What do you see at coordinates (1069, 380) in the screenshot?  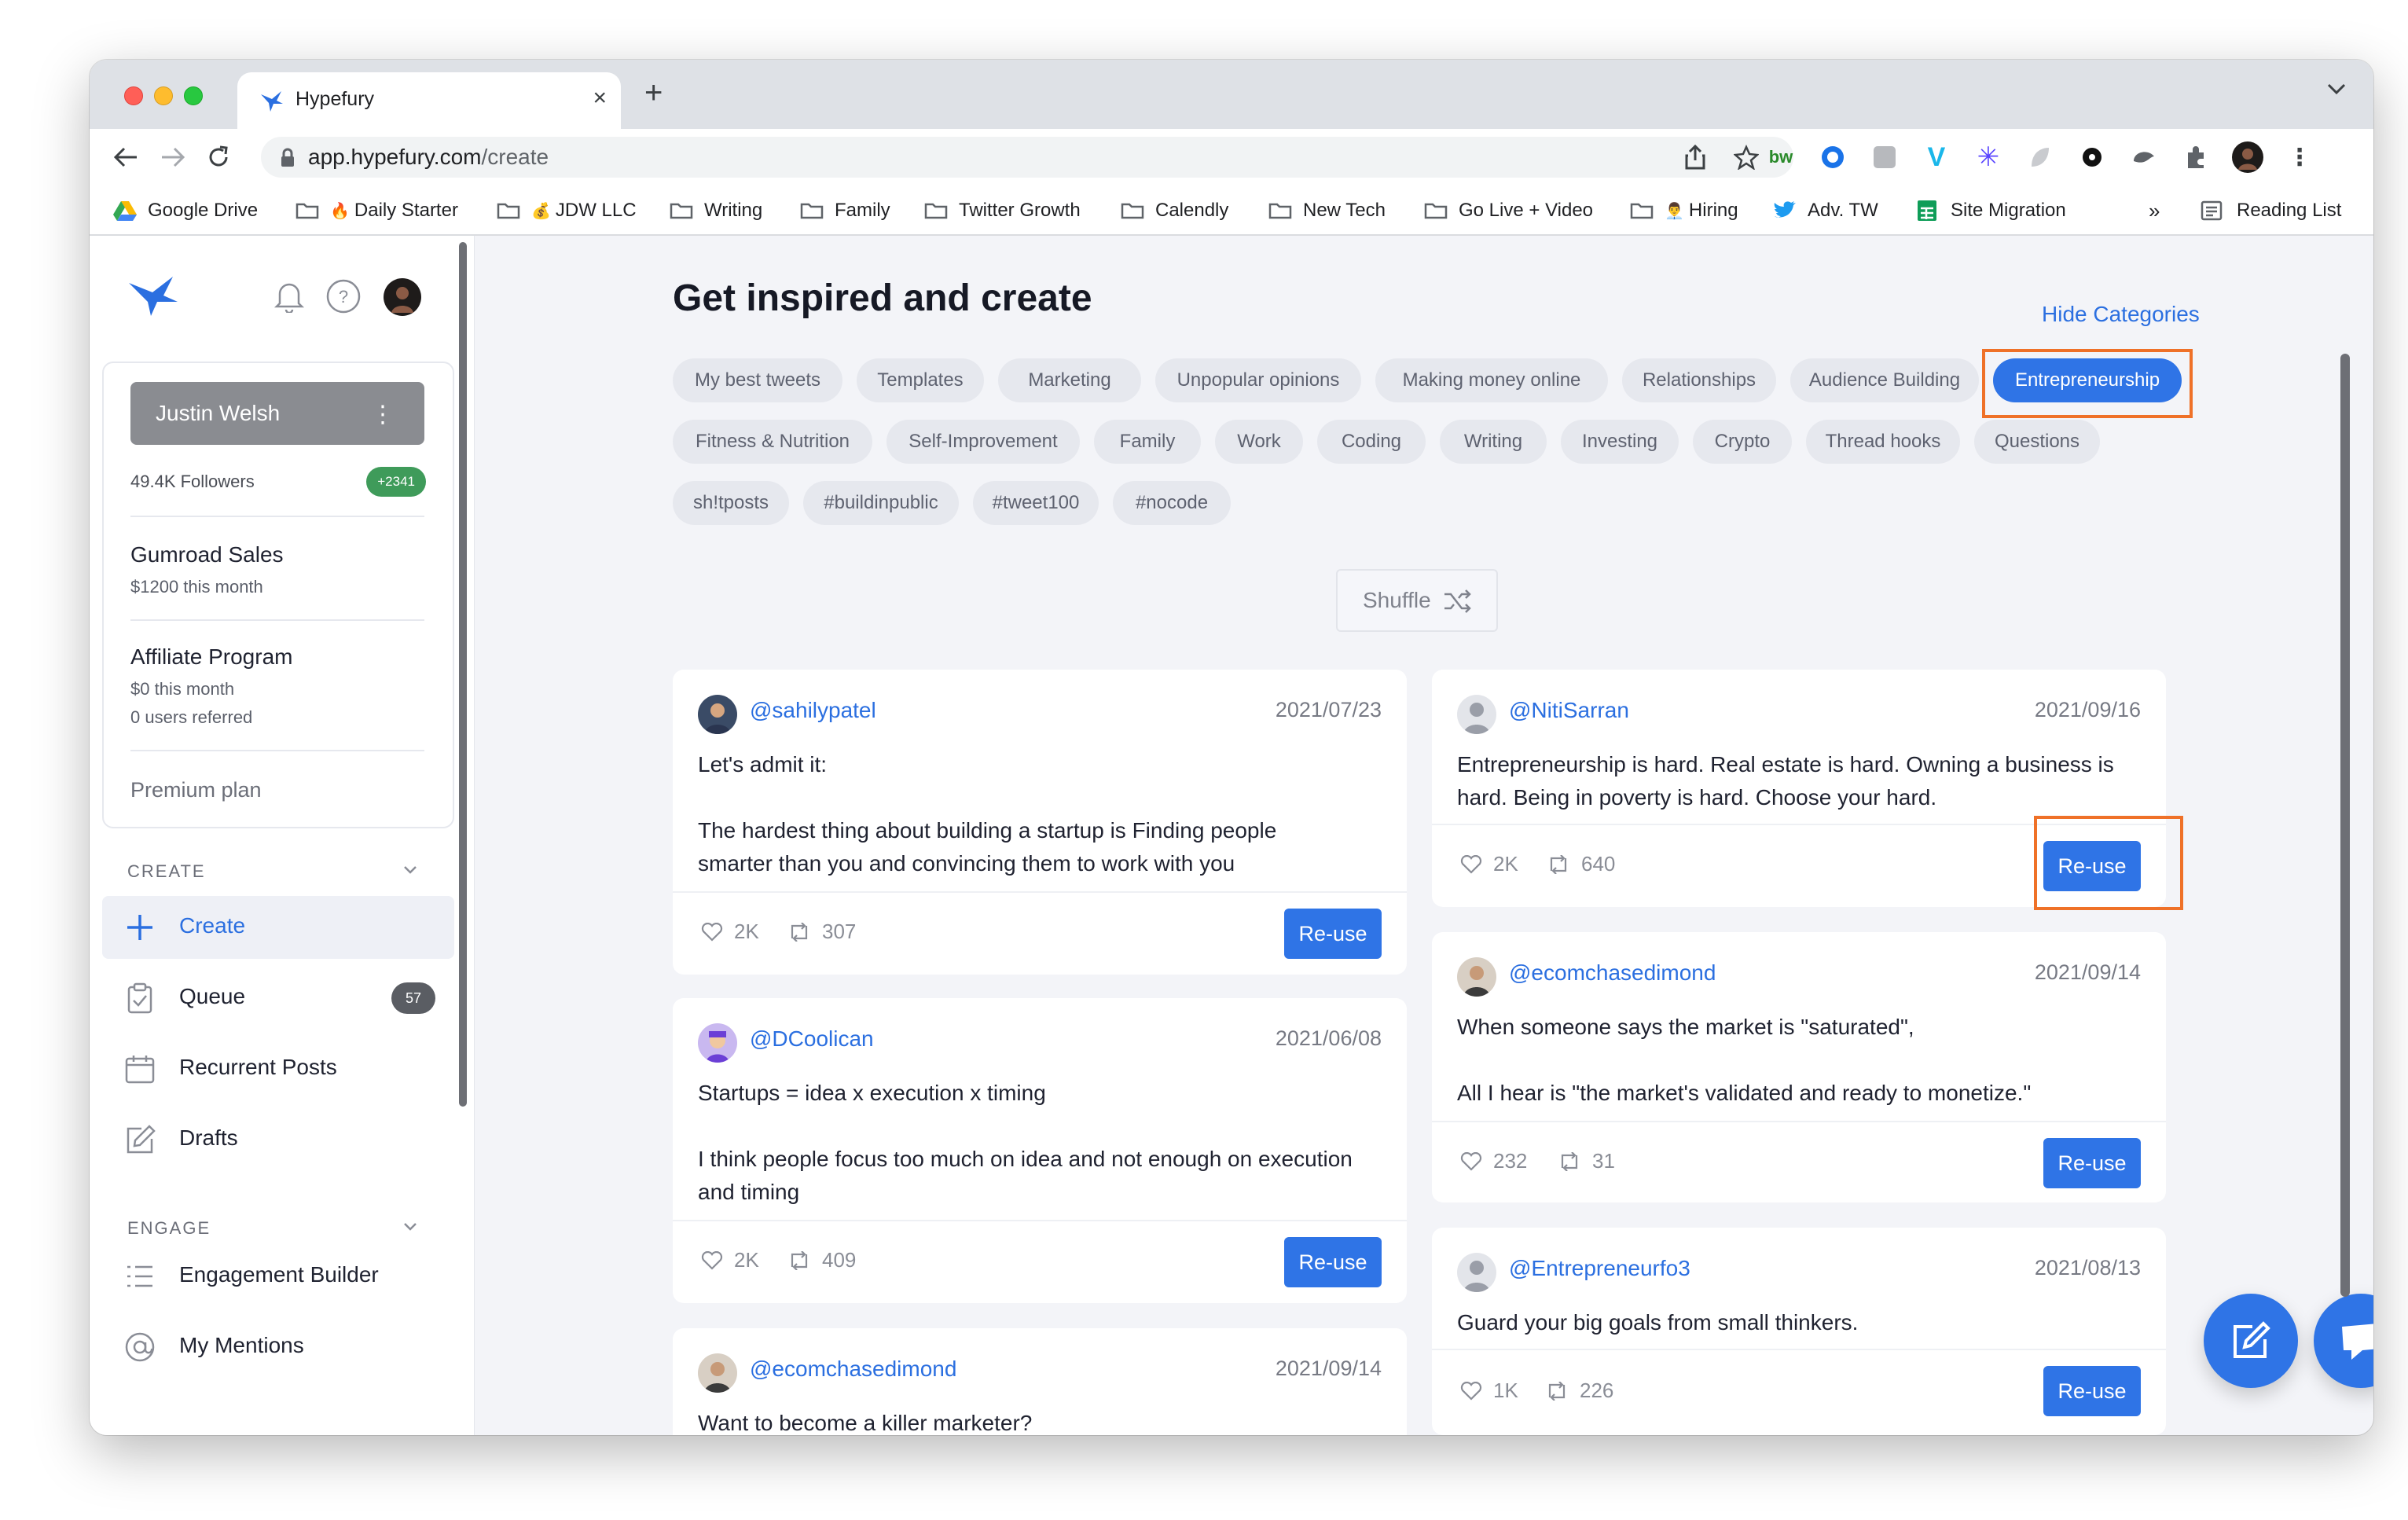 I see `category-chip: Marketing` at bounding box center [1069, 380].